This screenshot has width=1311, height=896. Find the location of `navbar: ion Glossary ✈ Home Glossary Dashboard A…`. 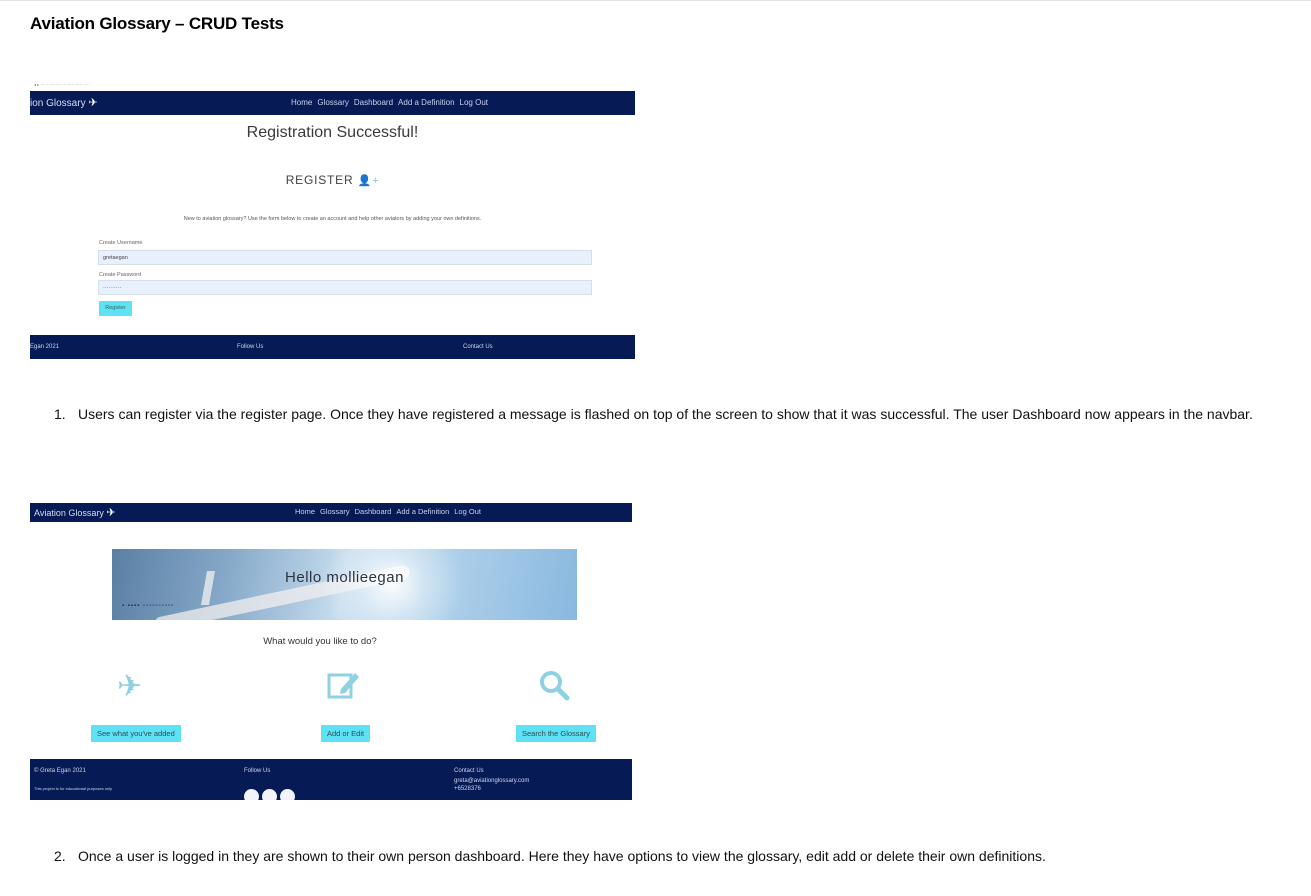

navbar: ion Glossary ✈ Home Glossary Dashboard A… is located at coordinates (332, 103).